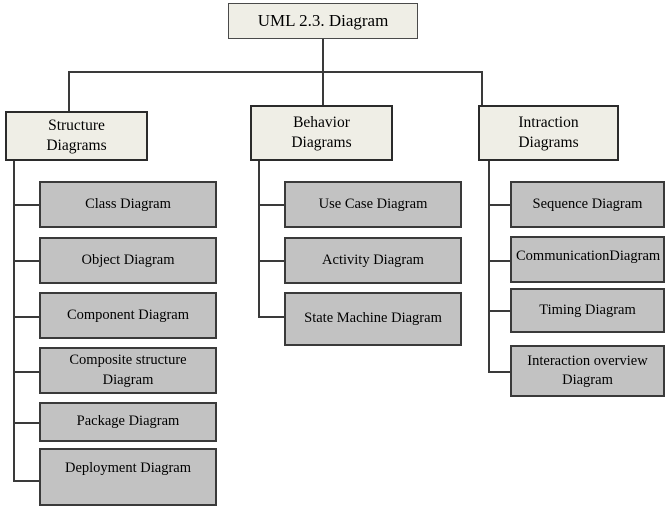 This screenshot has width=669, height=508. I want to click on node-leaf-timing-diagram: Timing Diagram, so click(587, 310).